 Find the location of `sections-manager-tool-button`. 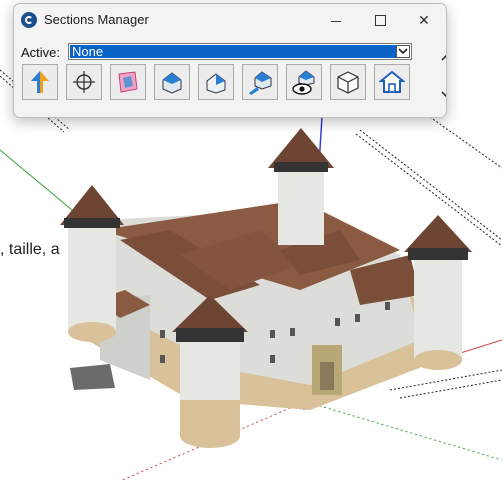

sections-manager-tool-button is located at coordinates (40, 82).